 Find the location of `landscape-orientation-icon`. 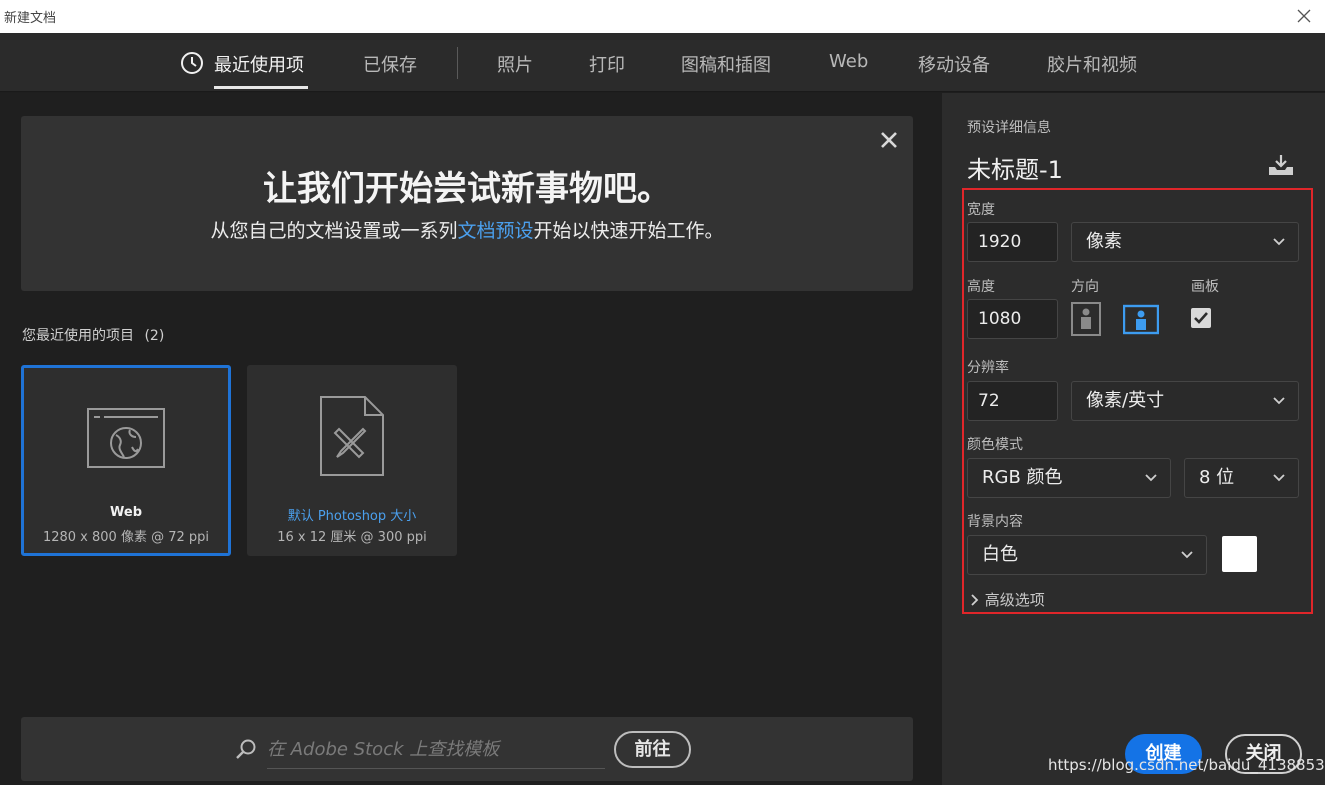

landscape-orientation-icon is located at coordinates (1141, 319).